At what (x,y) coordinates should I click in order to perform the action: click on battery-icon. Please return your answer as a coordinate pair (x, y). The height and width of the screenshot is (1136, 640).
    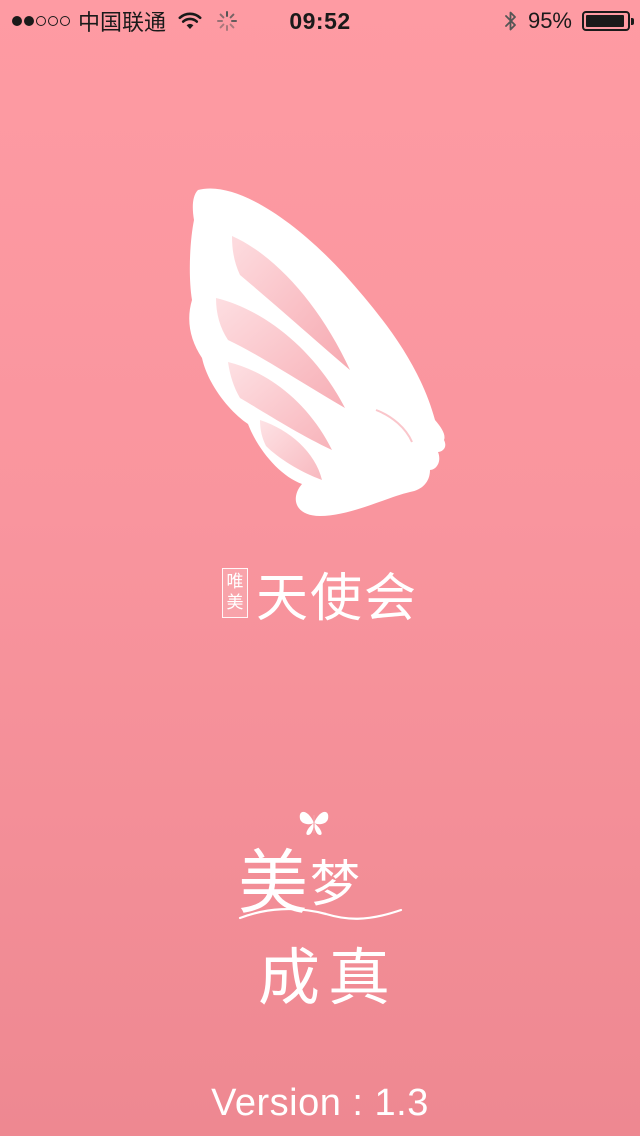
    Looking at the image, I should click on (608, 21).